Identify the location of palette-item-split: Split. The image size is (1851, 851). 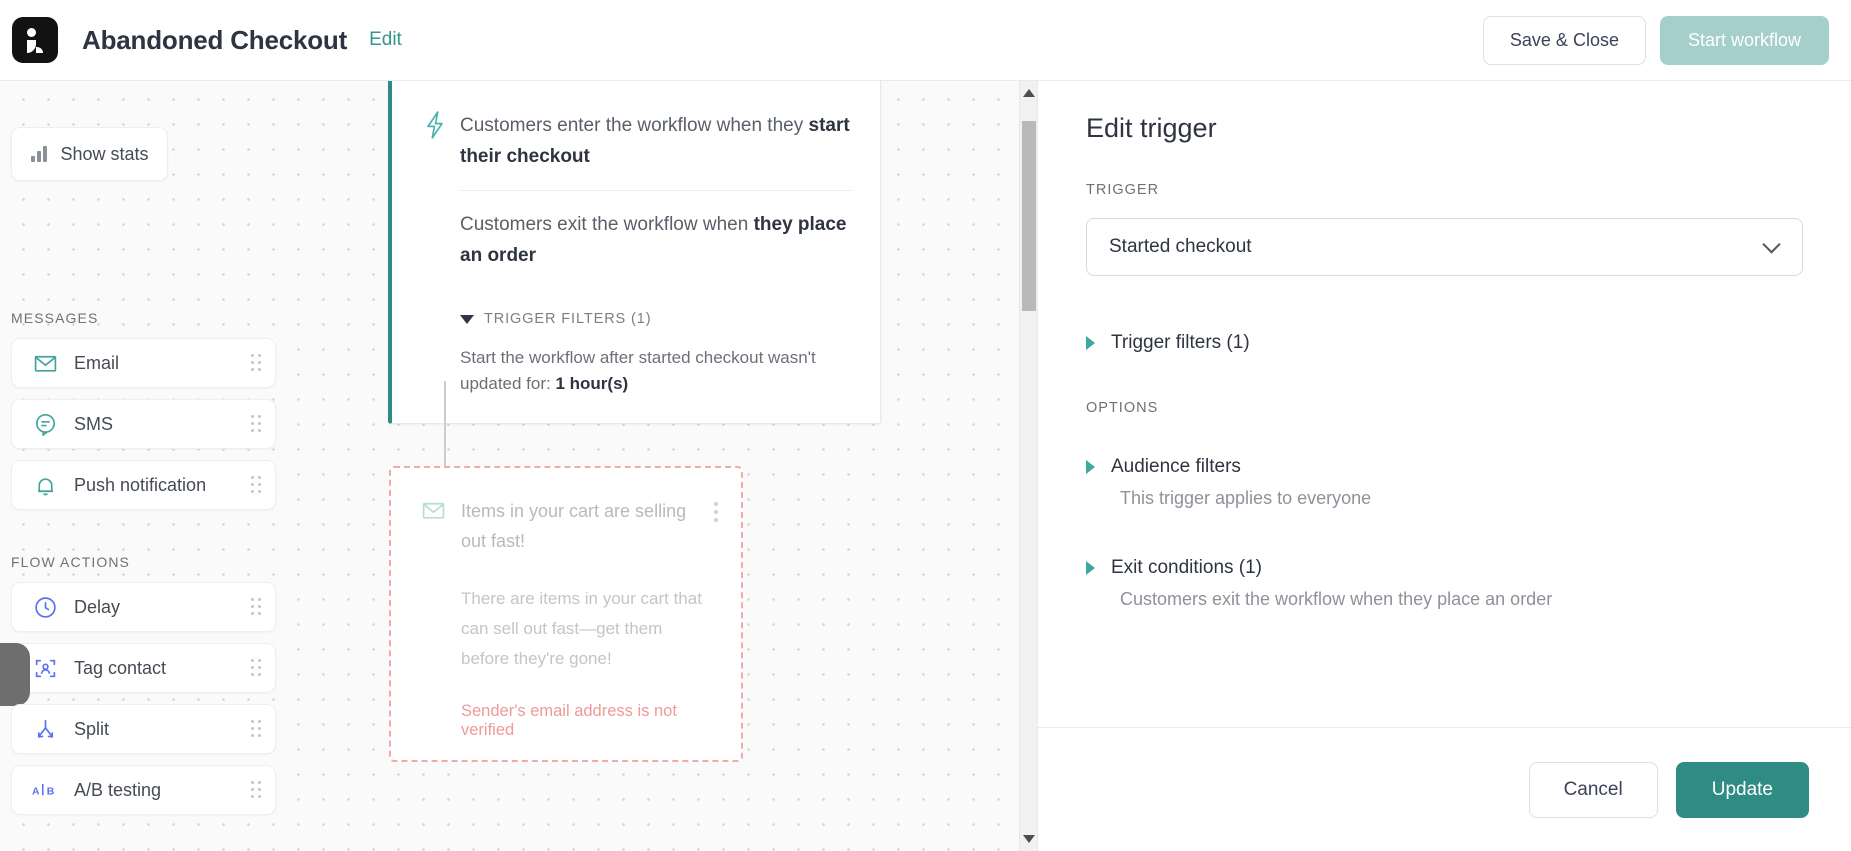
(143, 729).